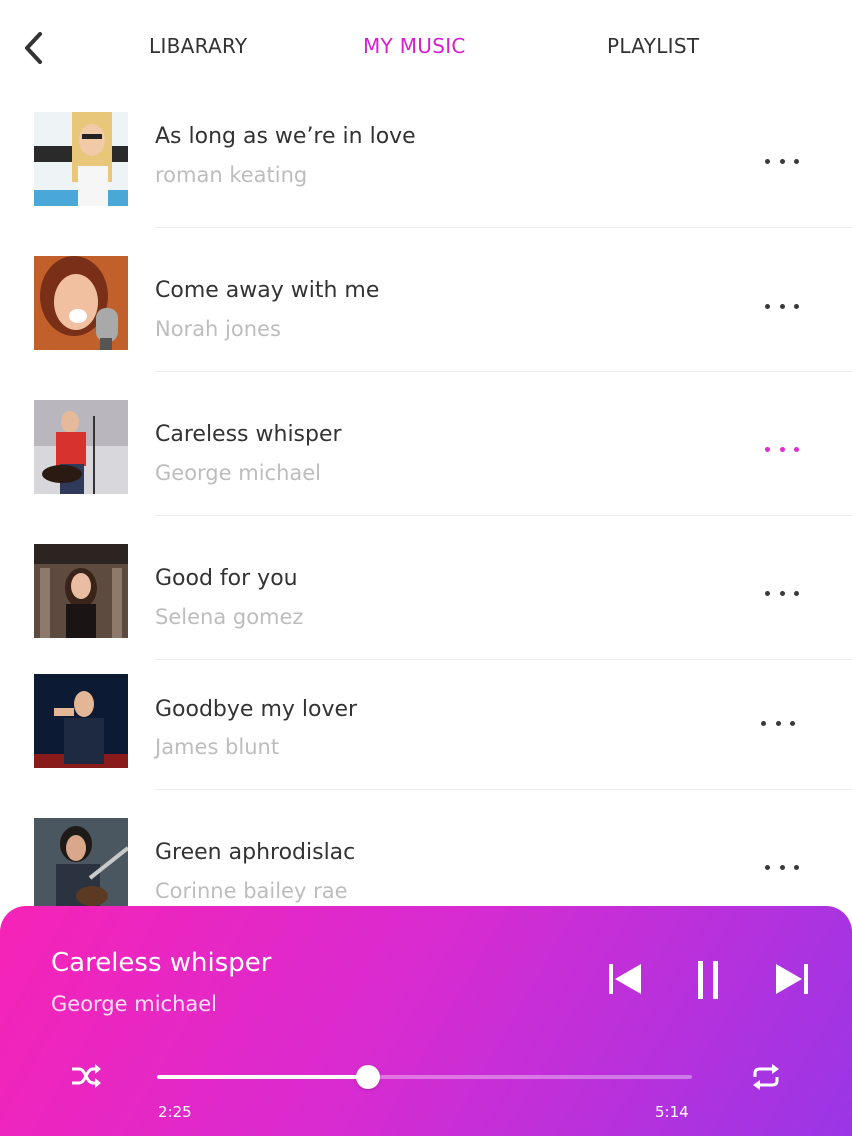 The width and height of the screenshot is (852, 1136). I want to click on song-artist: James blunt, so click(217, 747).